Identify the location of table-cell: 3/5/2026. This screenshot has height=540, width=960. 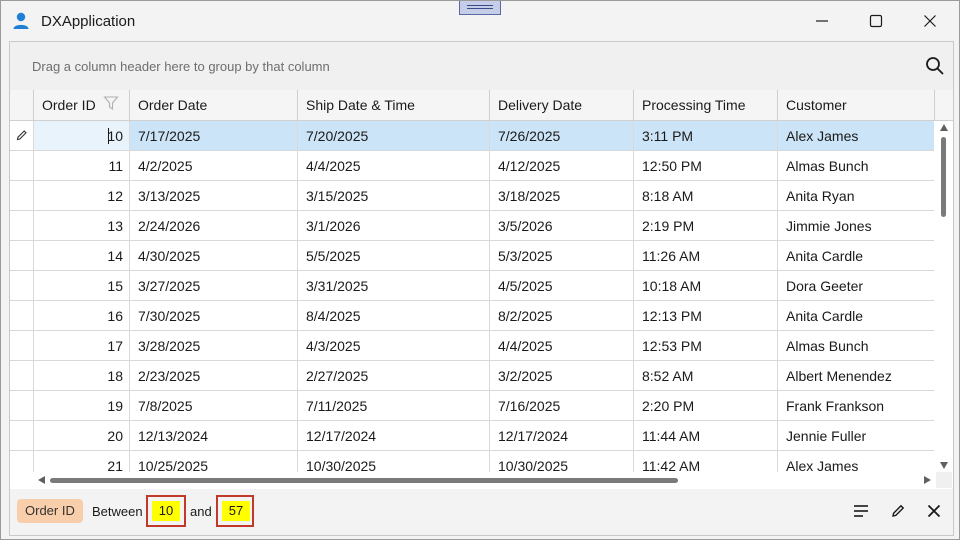
(562, 226).